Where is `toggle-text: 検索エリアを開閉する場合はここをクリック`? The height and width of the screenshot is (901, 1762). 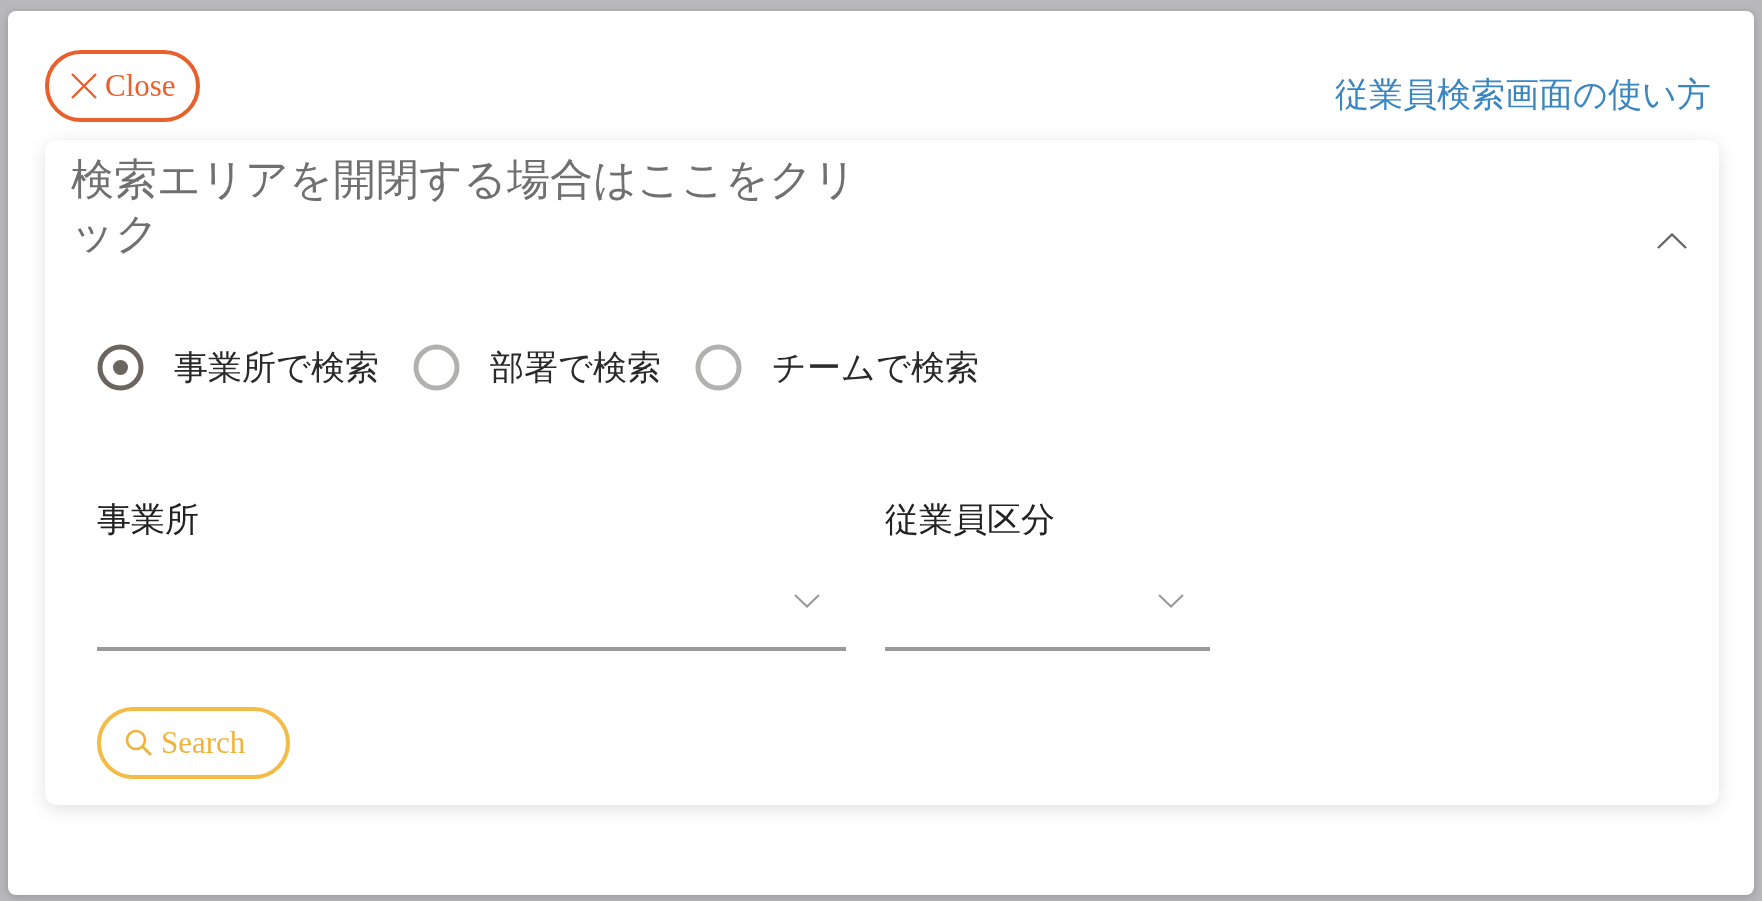 toggle-text: 検索エリアを開閉する場合はここをクリック is located at coordinates (468, 207).